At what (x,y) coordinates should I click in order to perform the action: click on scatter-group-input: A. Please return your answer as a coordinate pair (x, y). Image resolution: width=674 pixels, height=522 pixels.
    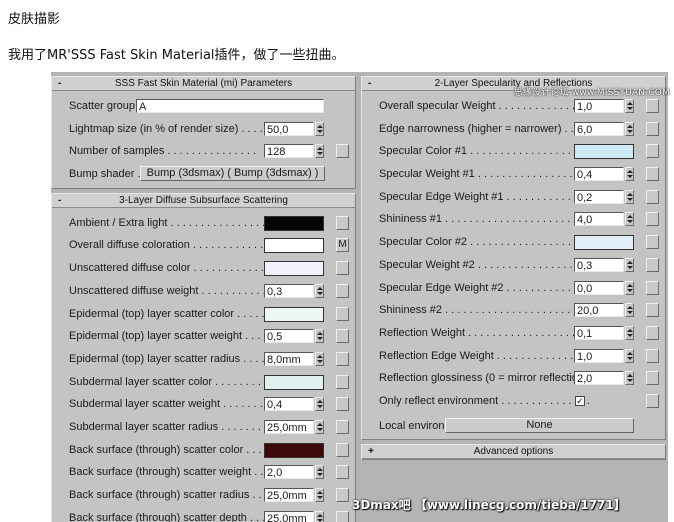
    Looking at the image, I should click on (230, 106).